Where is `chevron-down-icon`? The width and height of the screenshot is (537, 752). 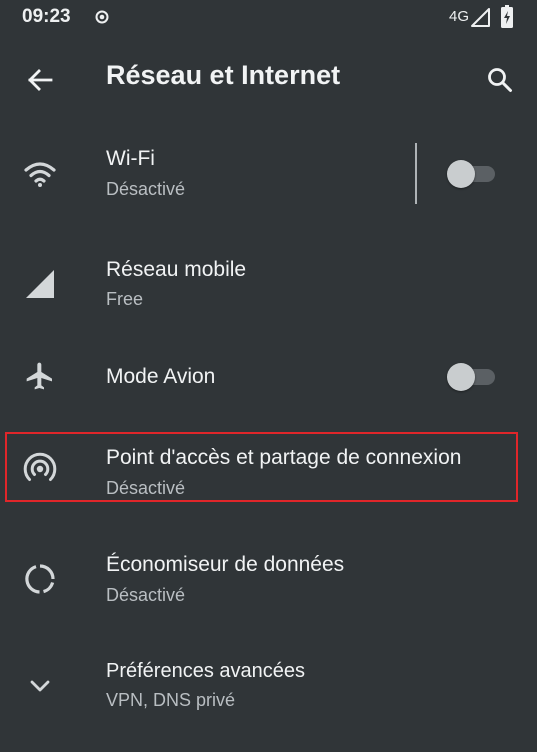
chevron-down-icon is located at coordinates (40, 686).